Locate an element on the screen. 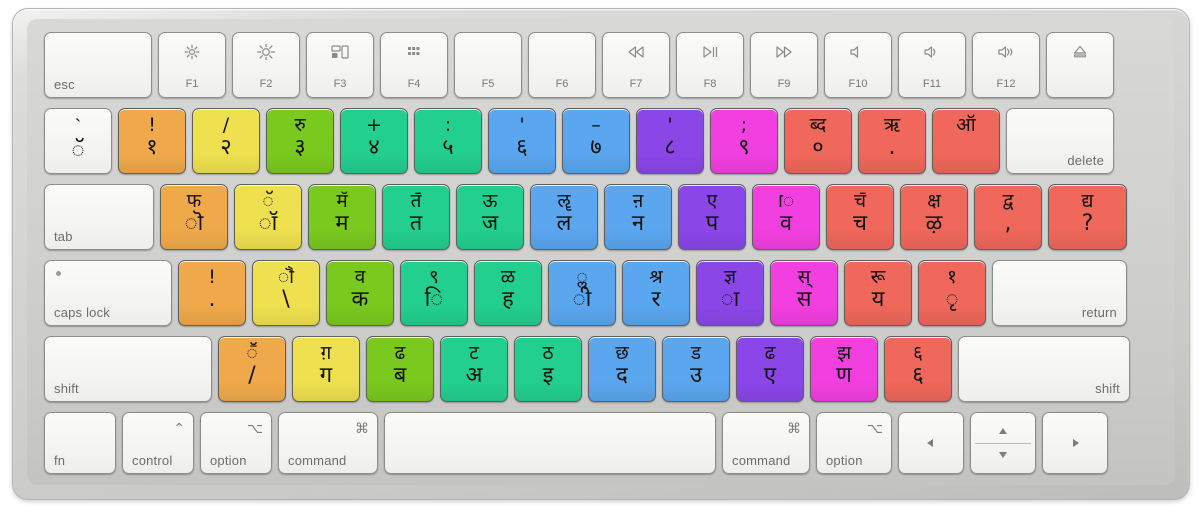 The height and width of the screenshot is (506, 1200). key-f5: F5 is located at coordinates (488, 65).